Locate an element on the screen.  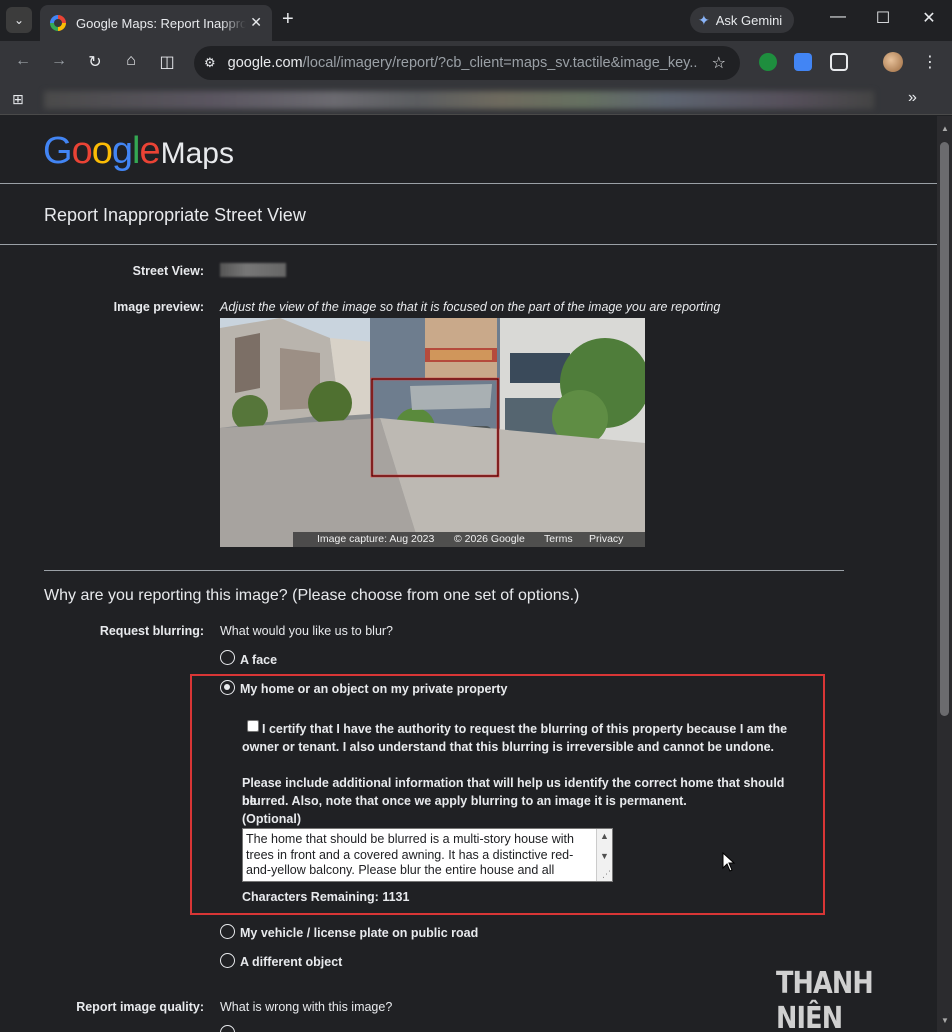
chevron-down-icon: ⌄ is located at coordinates (19, 20).